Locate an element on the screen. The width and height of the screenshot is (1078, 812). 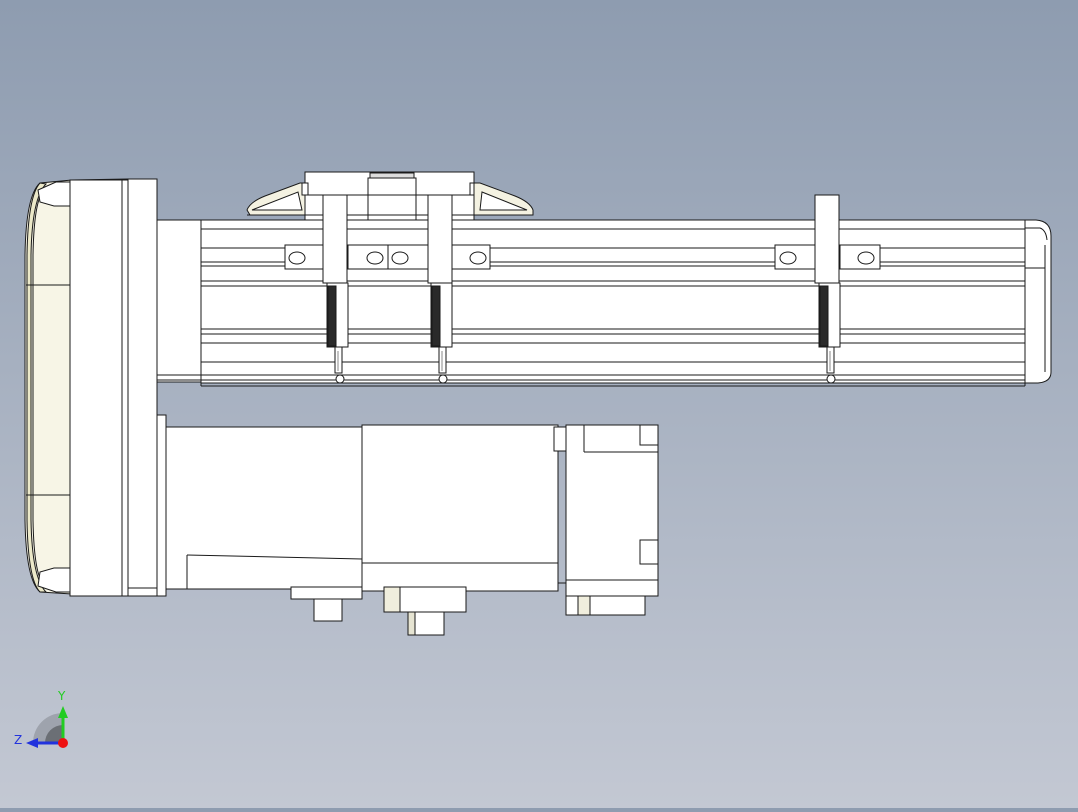
carriage is located at coordinates (390, 196).